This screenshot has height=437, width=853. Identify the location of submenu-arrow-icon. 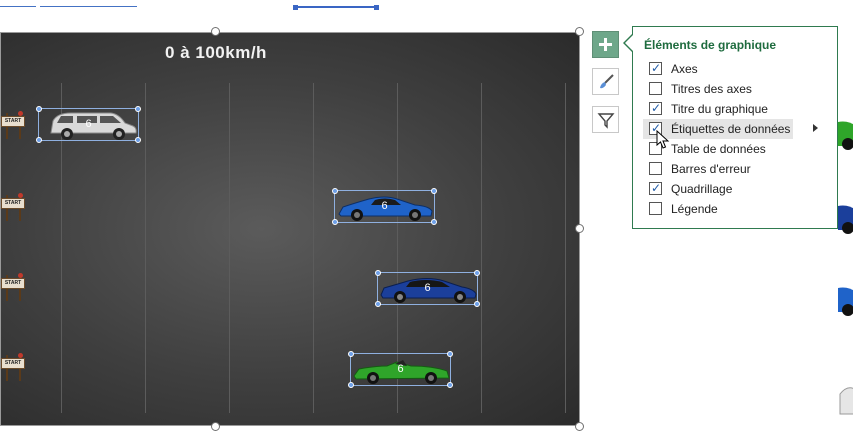
(815, 128).